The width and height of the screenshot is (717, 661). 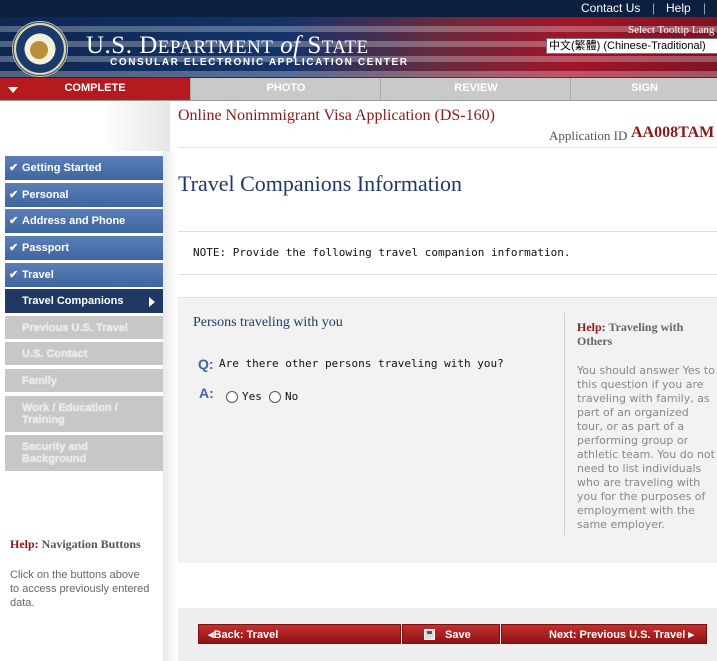 What do you see at coordinates (84, 328) in the screenshot?
I see `sidebar-item-previous-us-travel: Previous U.S. Travel` at bounding box center [84, 328].